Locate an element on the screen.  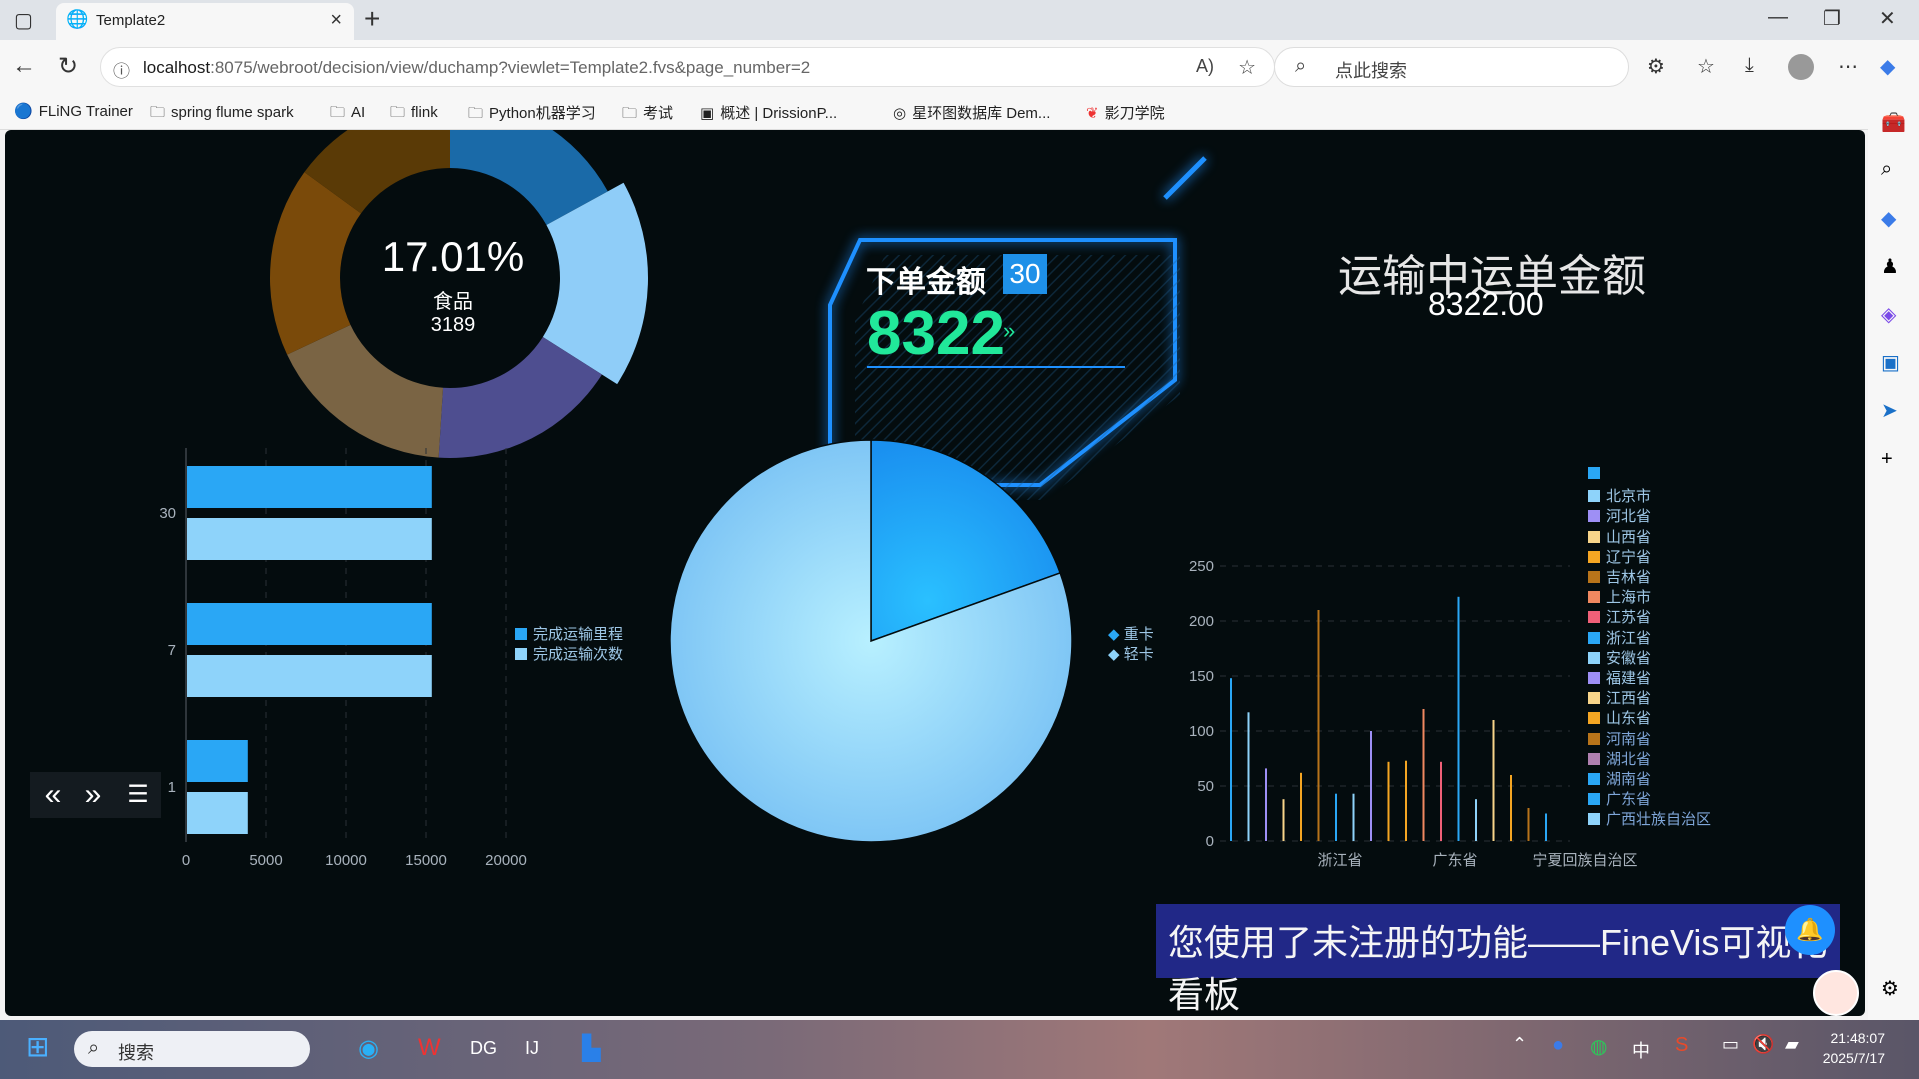
bookmark-ai: 🗀 AI is located at coordinates (347, 114).